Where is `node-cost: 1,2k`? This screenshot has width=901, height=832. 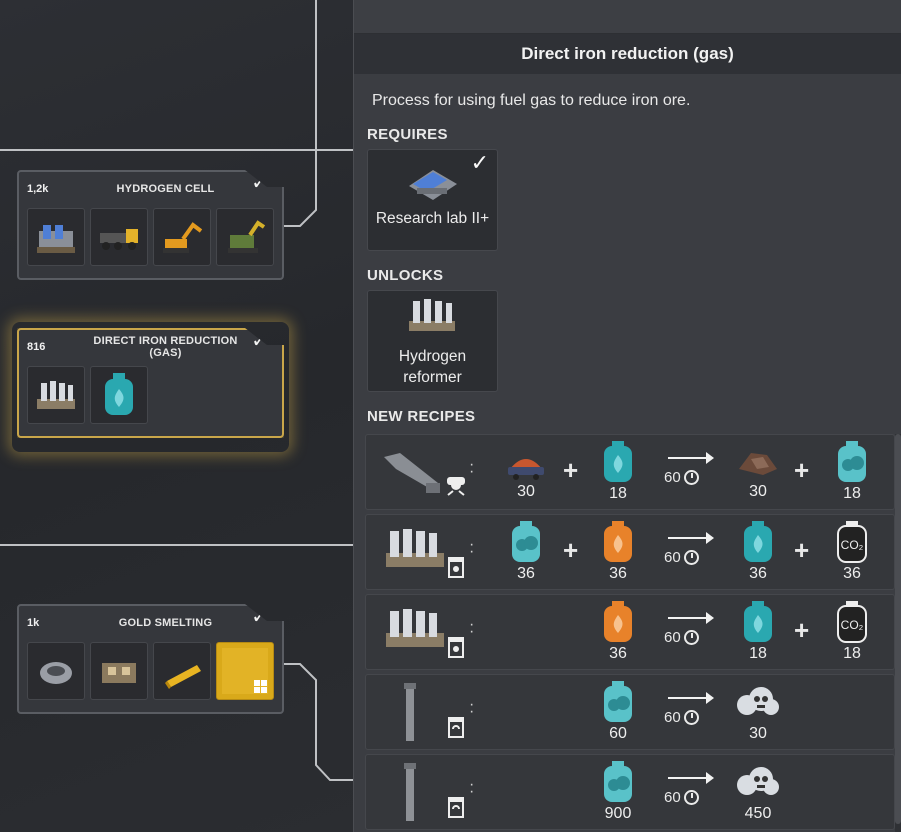 node-cost: 1,2k is located at coordinates (38, 189).